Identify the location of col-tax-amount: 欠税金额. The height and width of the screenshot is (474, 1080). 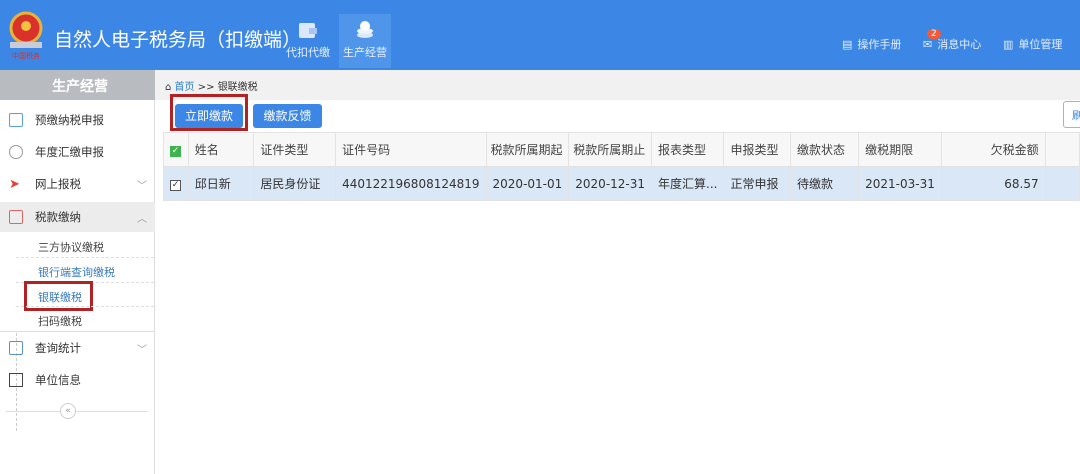
(993, 149).